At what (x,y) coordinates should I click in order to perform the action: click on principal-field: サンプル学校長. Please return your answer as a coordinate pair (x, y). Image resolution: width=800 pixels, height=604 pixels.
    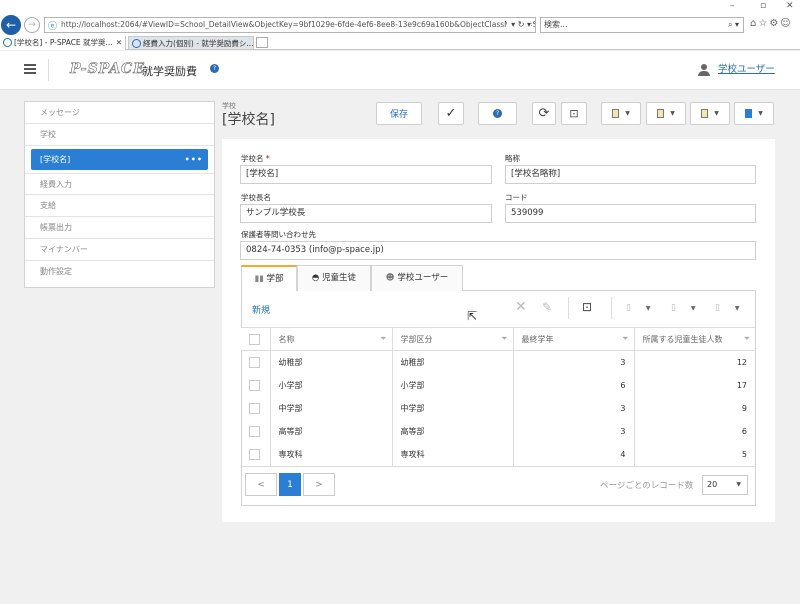
    Looking at the image, I should click on (366, 213).